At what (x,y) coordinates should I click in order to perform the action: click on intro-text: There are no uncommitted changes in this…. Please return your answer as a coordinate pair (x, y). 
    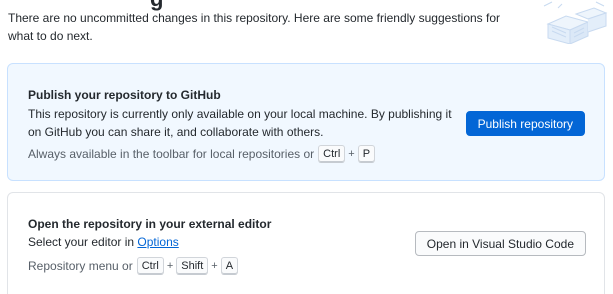
    Looking at the image, I should click on (254, 27).